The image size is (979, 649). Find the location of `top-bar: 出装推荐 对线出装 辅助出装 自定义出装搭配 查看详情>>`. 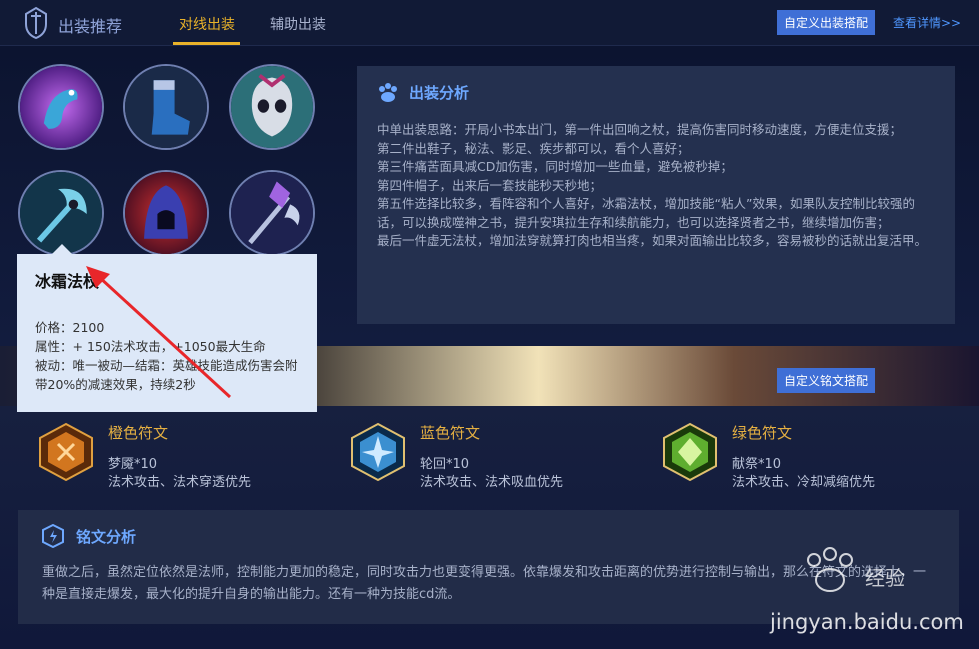

top-bar: 出装推荐 对线出装 辅助出装 自定义出装搭配 查看详情>> is located at coordinates (489, 23).